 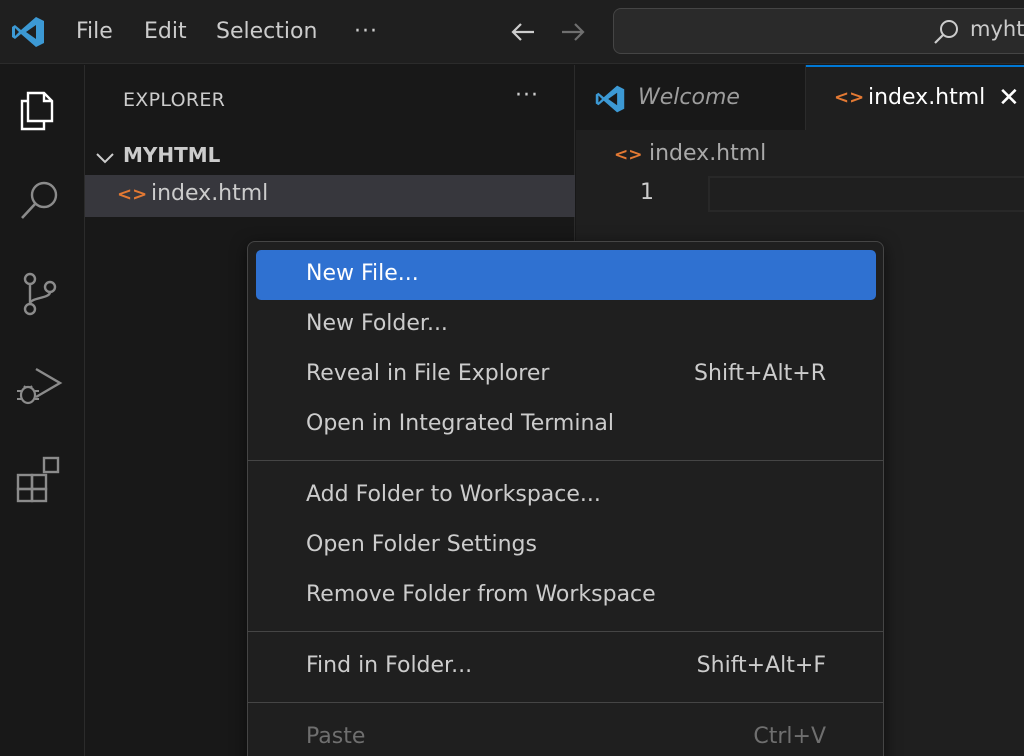 I want to click on explorer-more-actions: ···, so click(x=527, y=95).